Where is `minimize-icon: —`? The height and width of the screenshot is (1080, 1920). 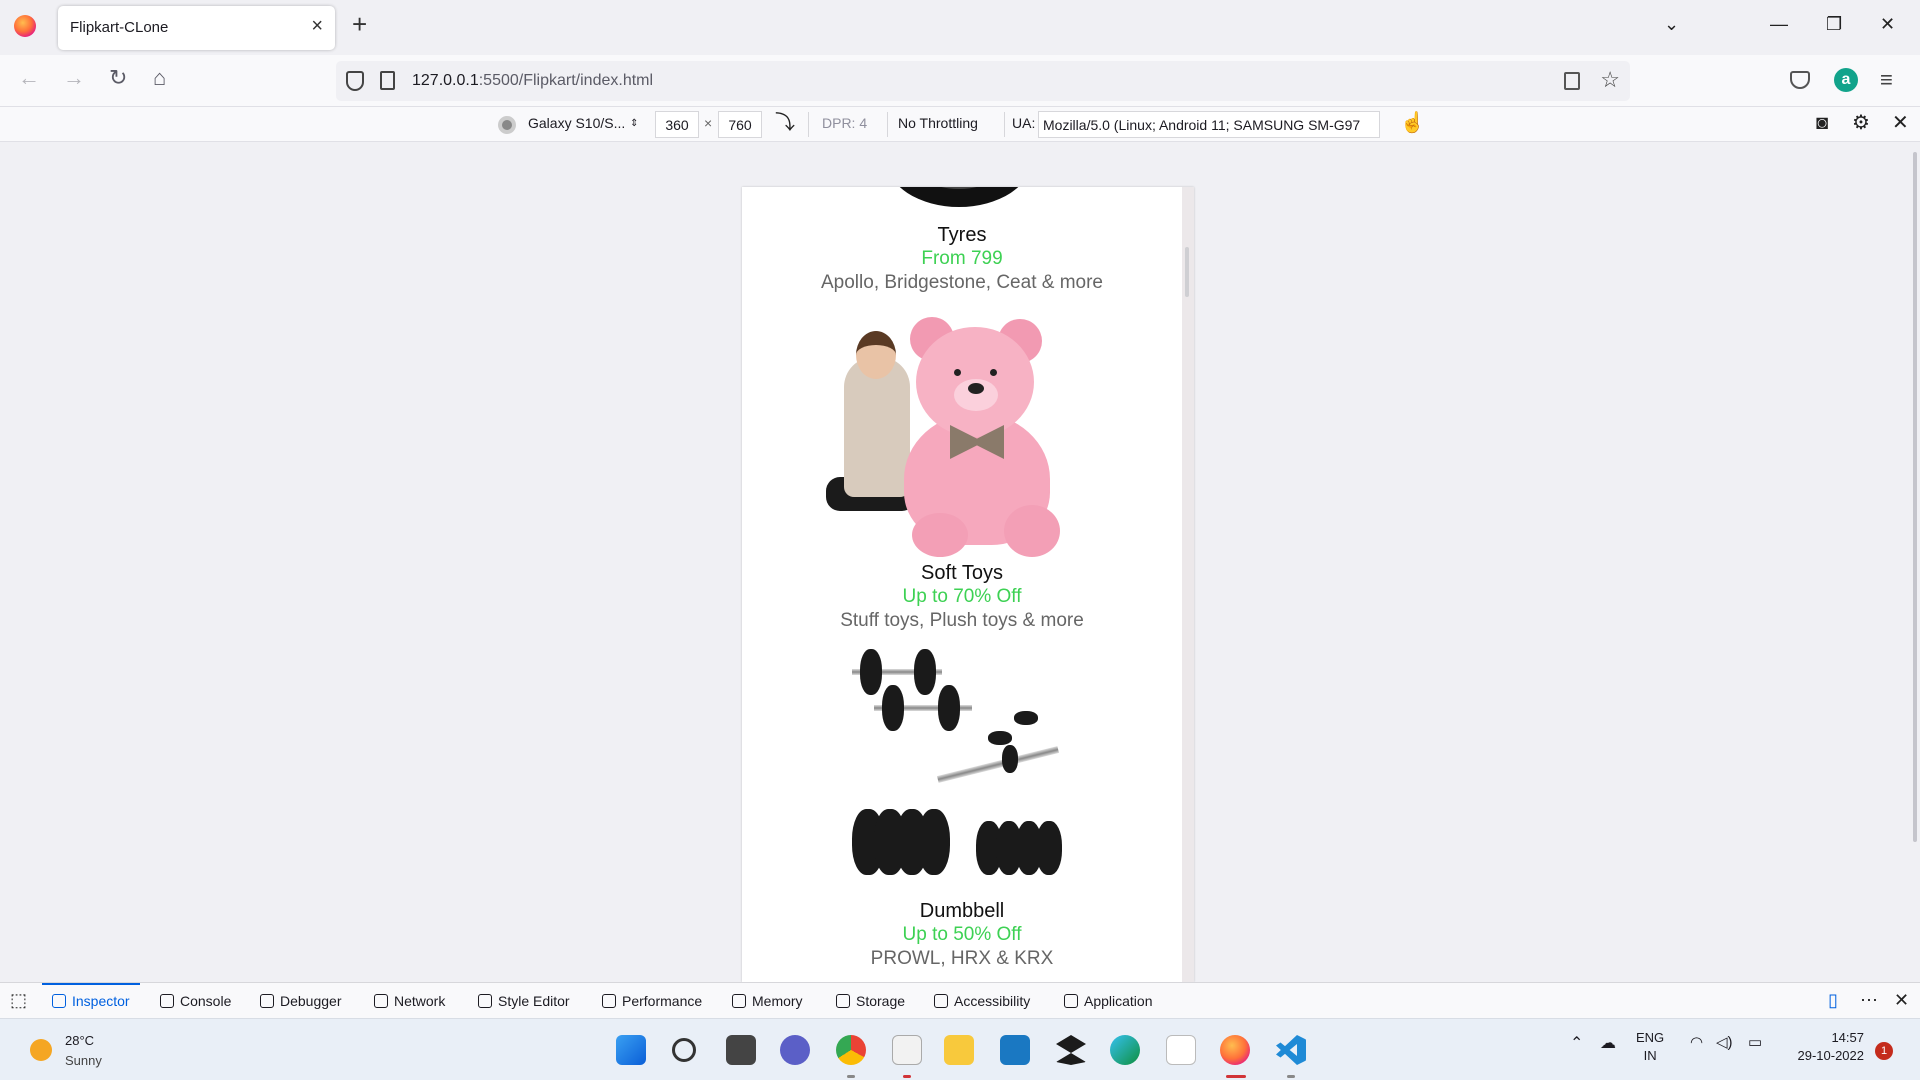
minimize-icon: — is located at coordinates (1779, 24).